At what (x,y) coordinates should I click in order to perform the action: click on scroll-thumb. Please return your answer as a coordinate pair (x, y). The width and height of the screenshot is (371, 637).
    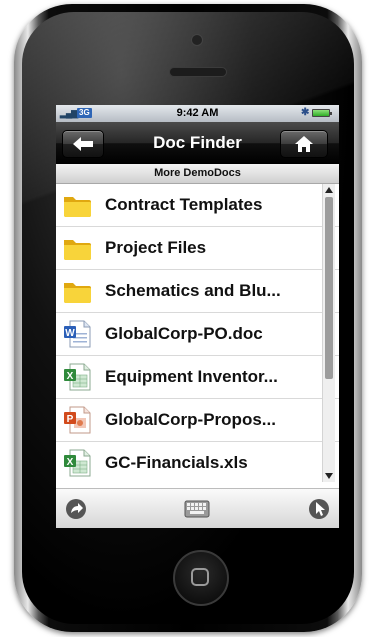
    Looking at the image, I should click on (329, 288).